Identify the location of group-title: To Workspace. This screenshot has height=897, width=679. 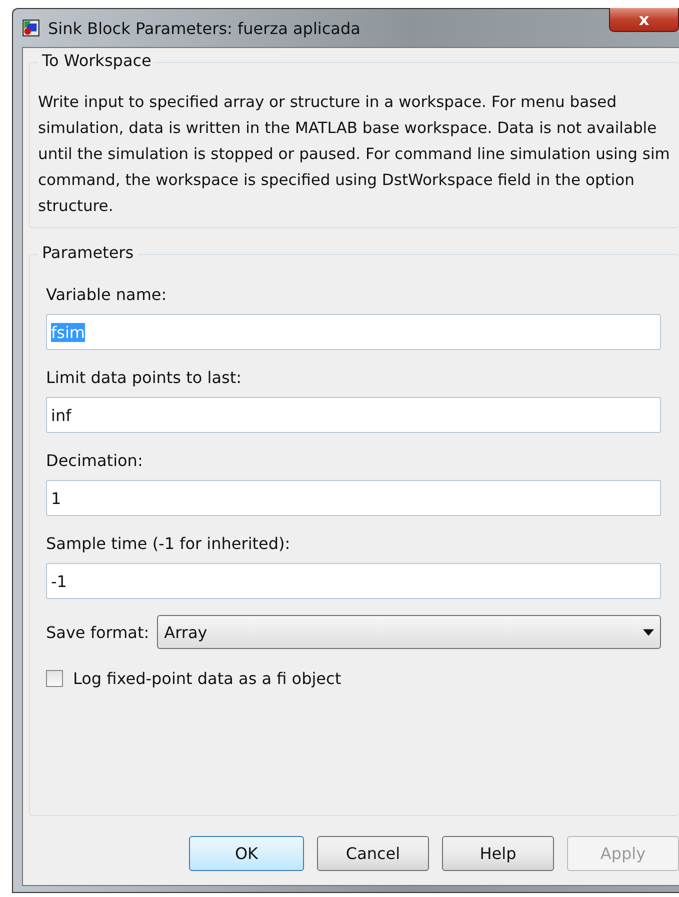
(97, 60).